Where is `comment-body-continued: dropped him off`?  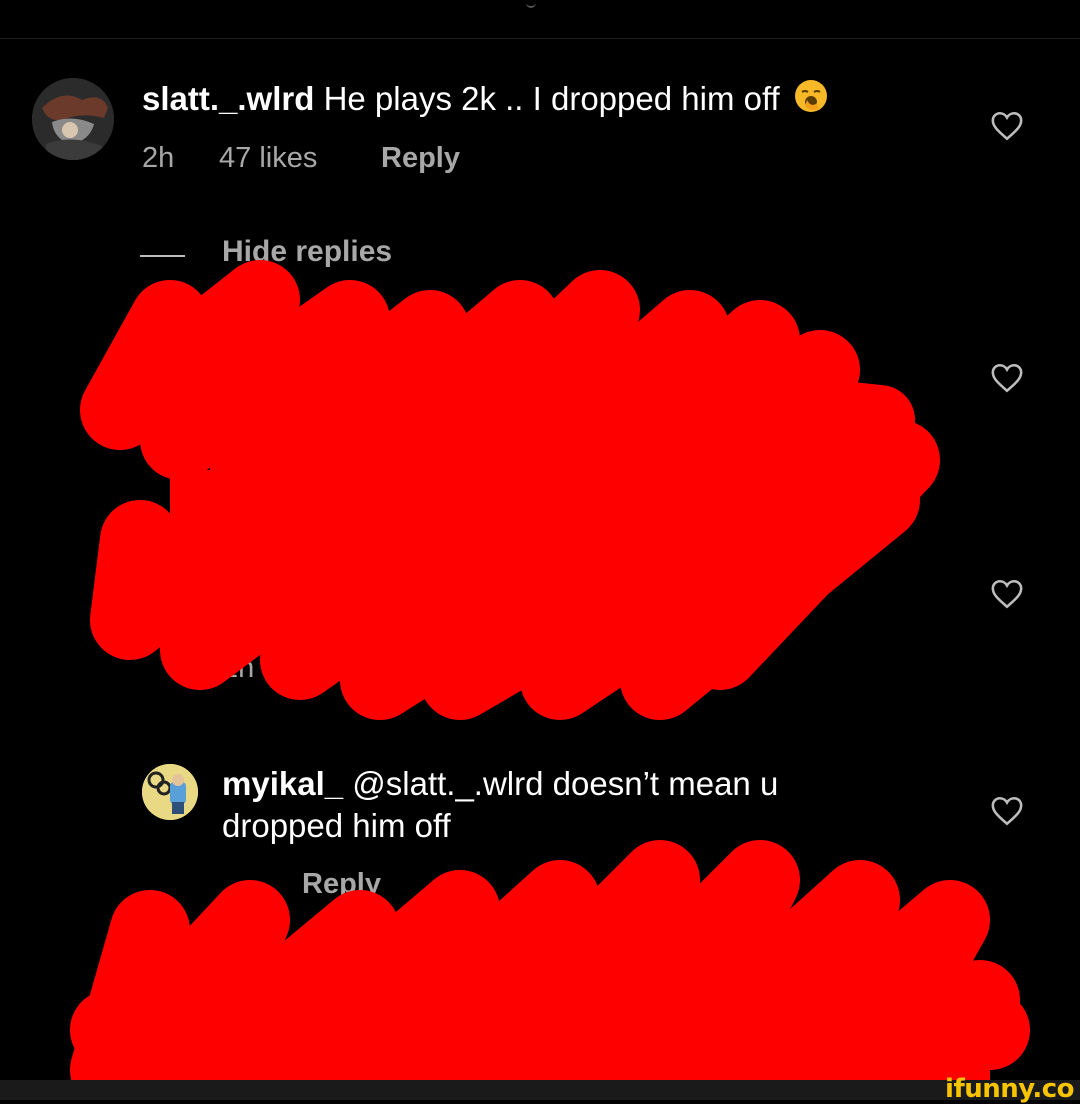 comment-body-continued: dropped him off is located at coordinates (336, 825).